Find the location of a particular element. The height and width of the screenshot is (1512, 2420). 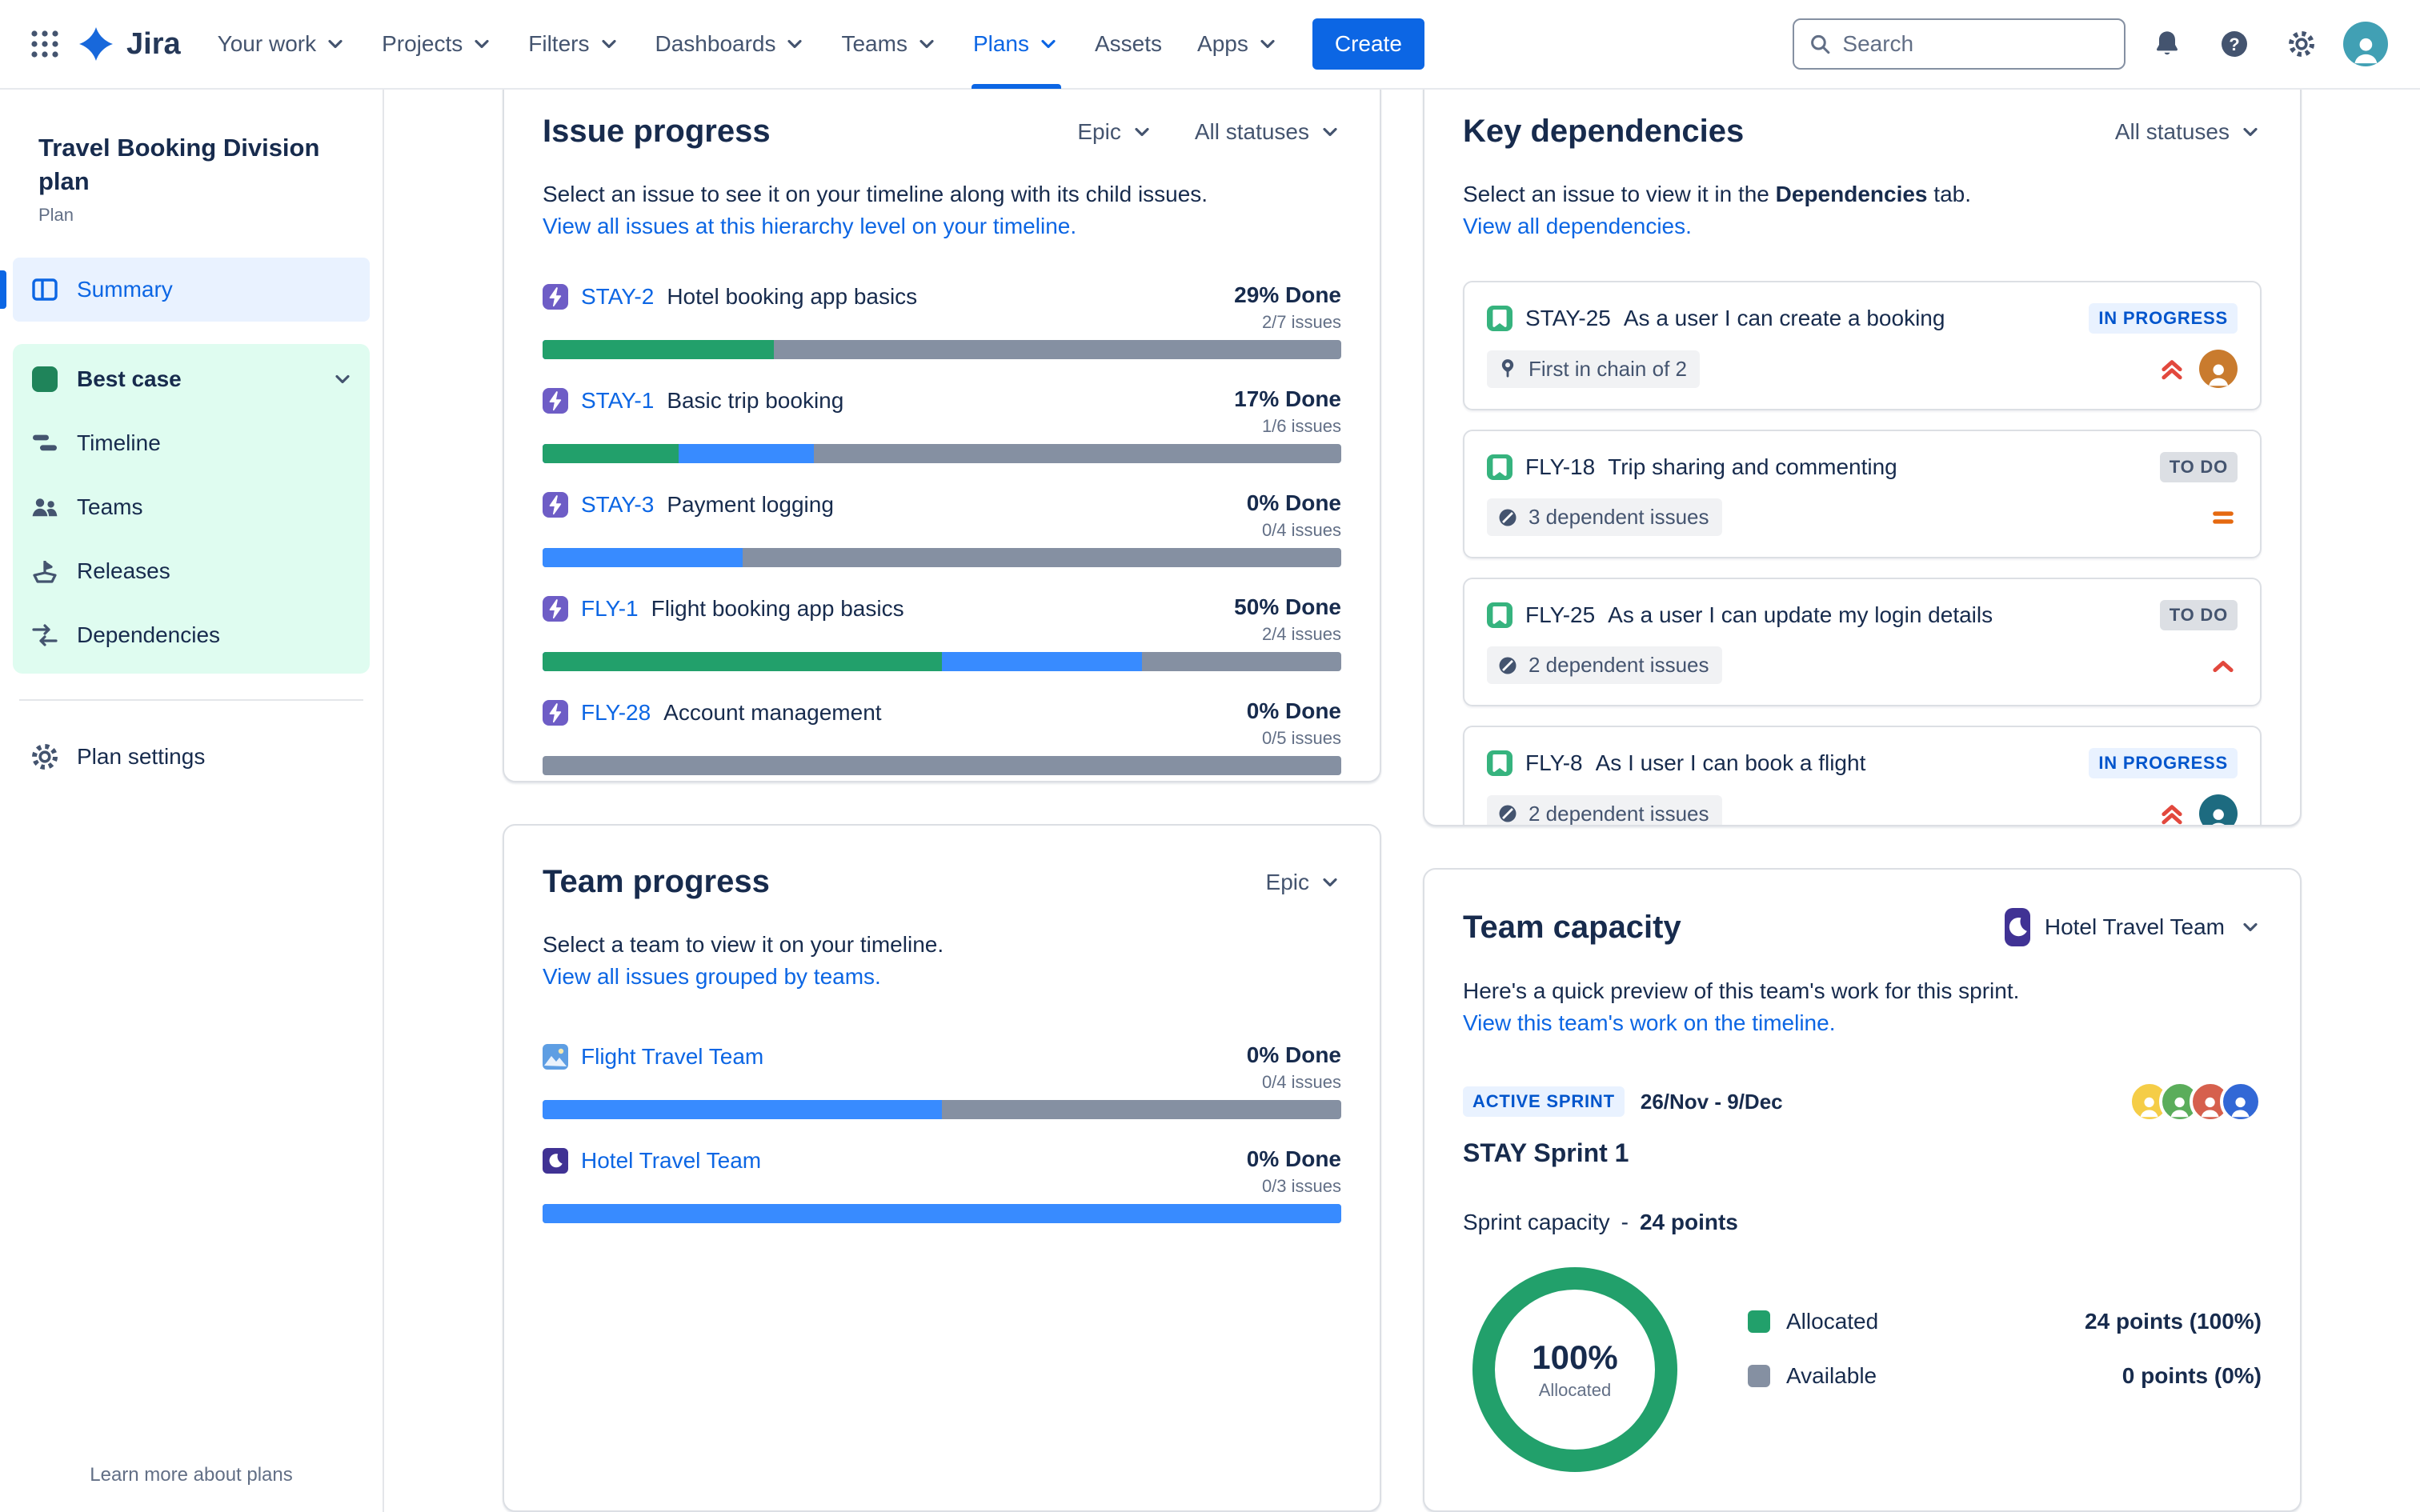

apps-grid-icon is located at coordinates (44, 44).